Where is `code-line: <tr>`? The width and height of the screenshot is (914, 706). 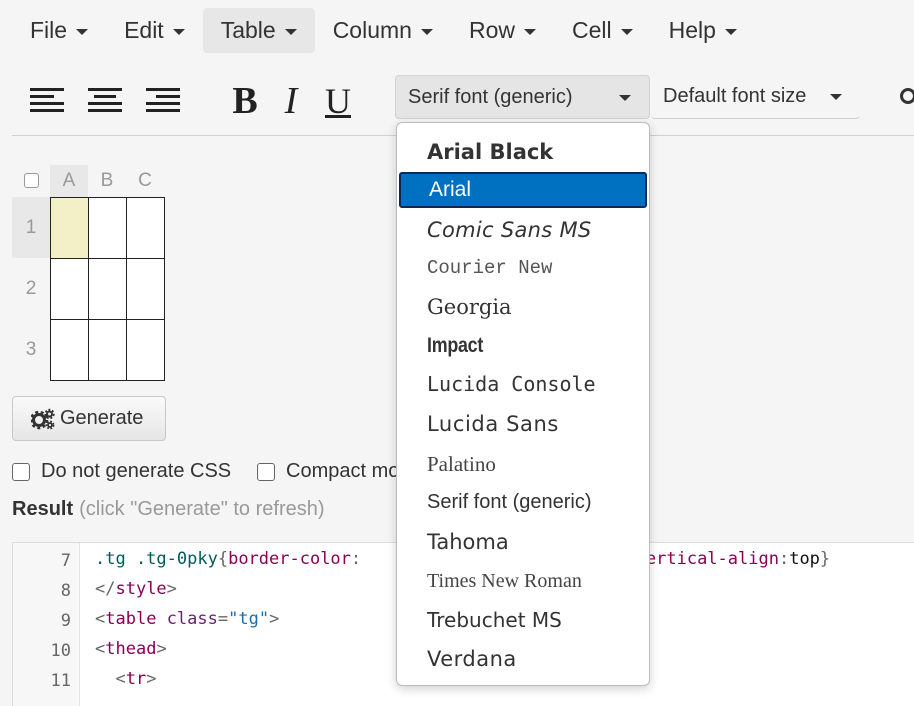 code-line: <tr> is located at coordinates (136, 679).